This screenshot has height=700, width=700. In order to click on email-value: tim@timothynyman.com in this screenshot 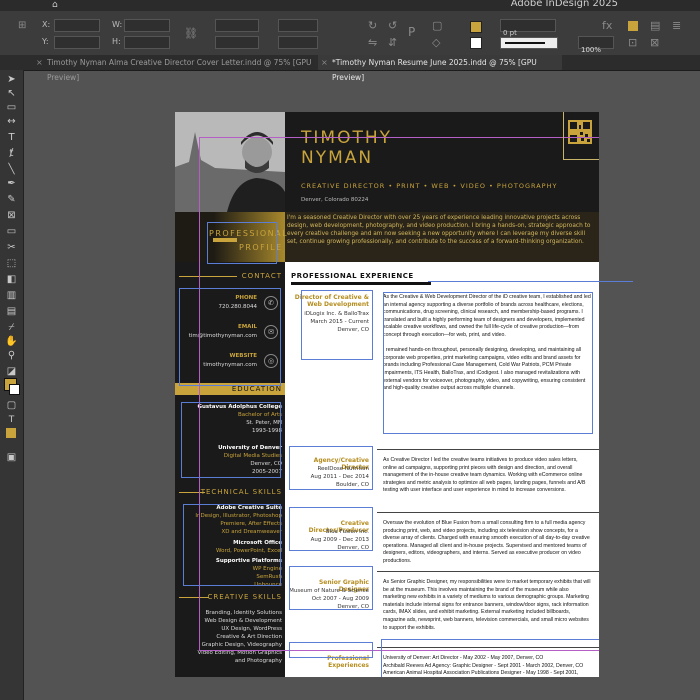, I will do `click(223, 336)`.